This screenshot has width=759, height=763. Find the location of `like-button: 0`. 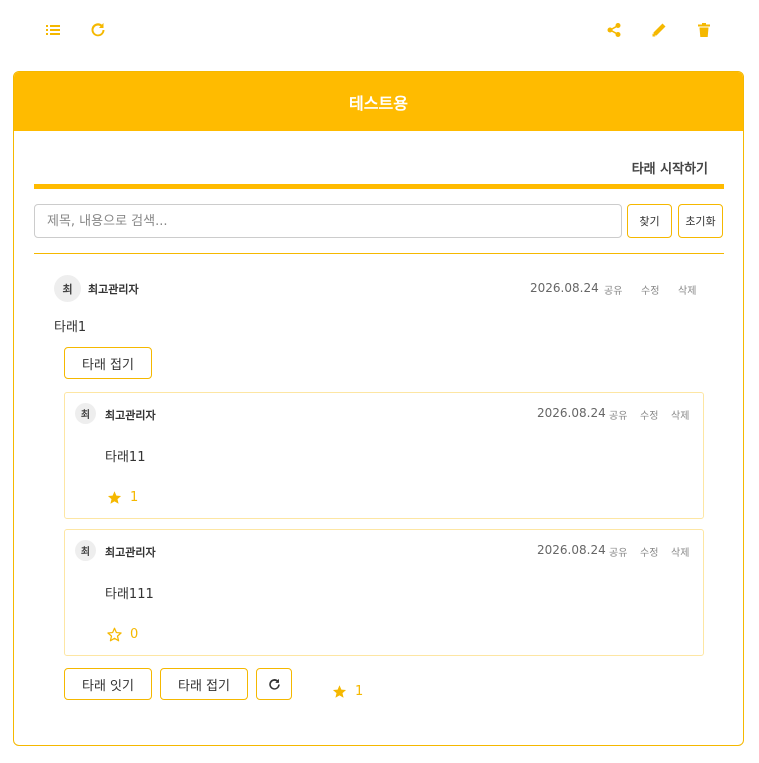

like-button: 0 is located at coordinates (122, 634).